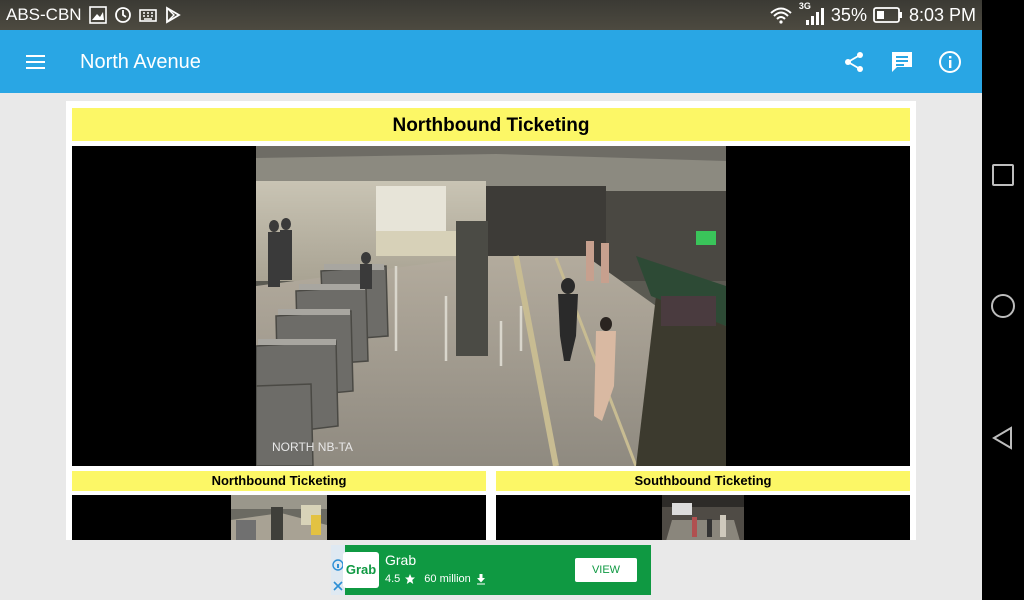  What do you see at coordinates (1003, 306) in the screenshot?
I see `home-icon` at bounding box center [1003, 306].